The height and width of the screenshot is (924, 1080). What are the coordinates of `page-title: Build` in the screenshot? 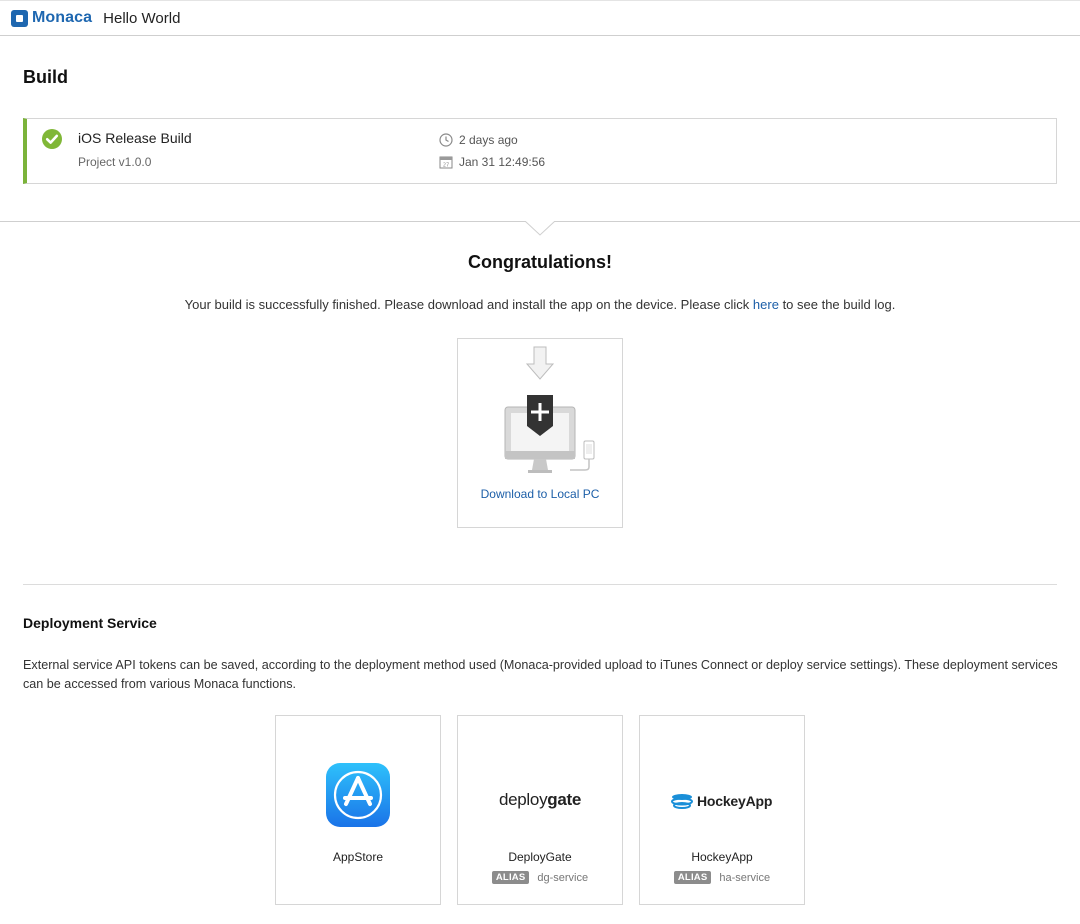 It's located at (45, 77).